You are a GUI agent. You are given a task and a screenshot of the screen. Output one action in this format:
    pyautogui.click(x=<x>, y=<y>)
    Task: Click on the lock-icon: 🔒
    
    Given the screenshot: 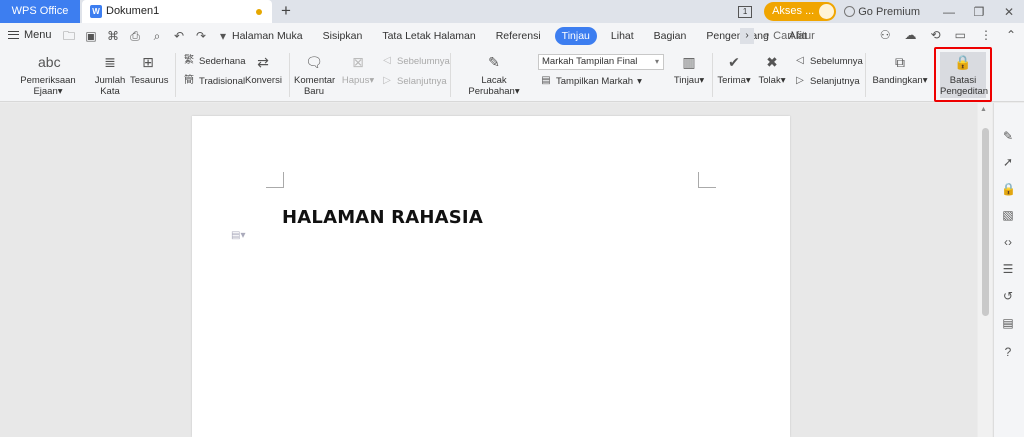 What is the action you would take?
    pyautogui.click(x=1008, y=189)
    